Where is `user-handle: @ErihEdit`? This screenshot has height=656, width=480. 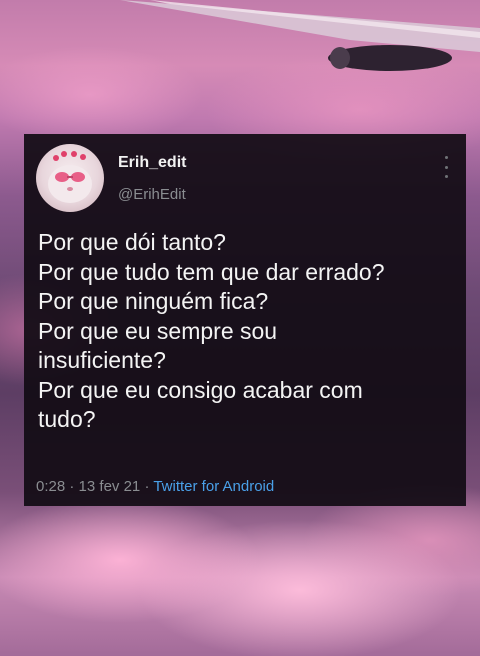
user-handle: @ErihEdit is located at coordinates (152, 194).